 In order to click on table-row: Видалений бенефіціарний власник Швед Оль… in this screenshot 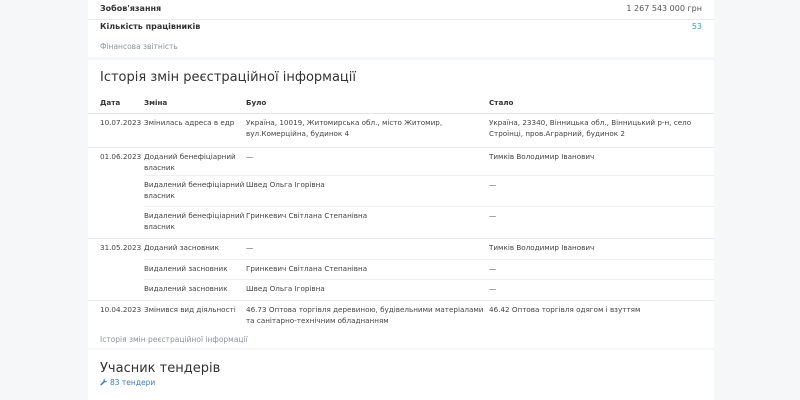, I will do `click(401, 190)`.